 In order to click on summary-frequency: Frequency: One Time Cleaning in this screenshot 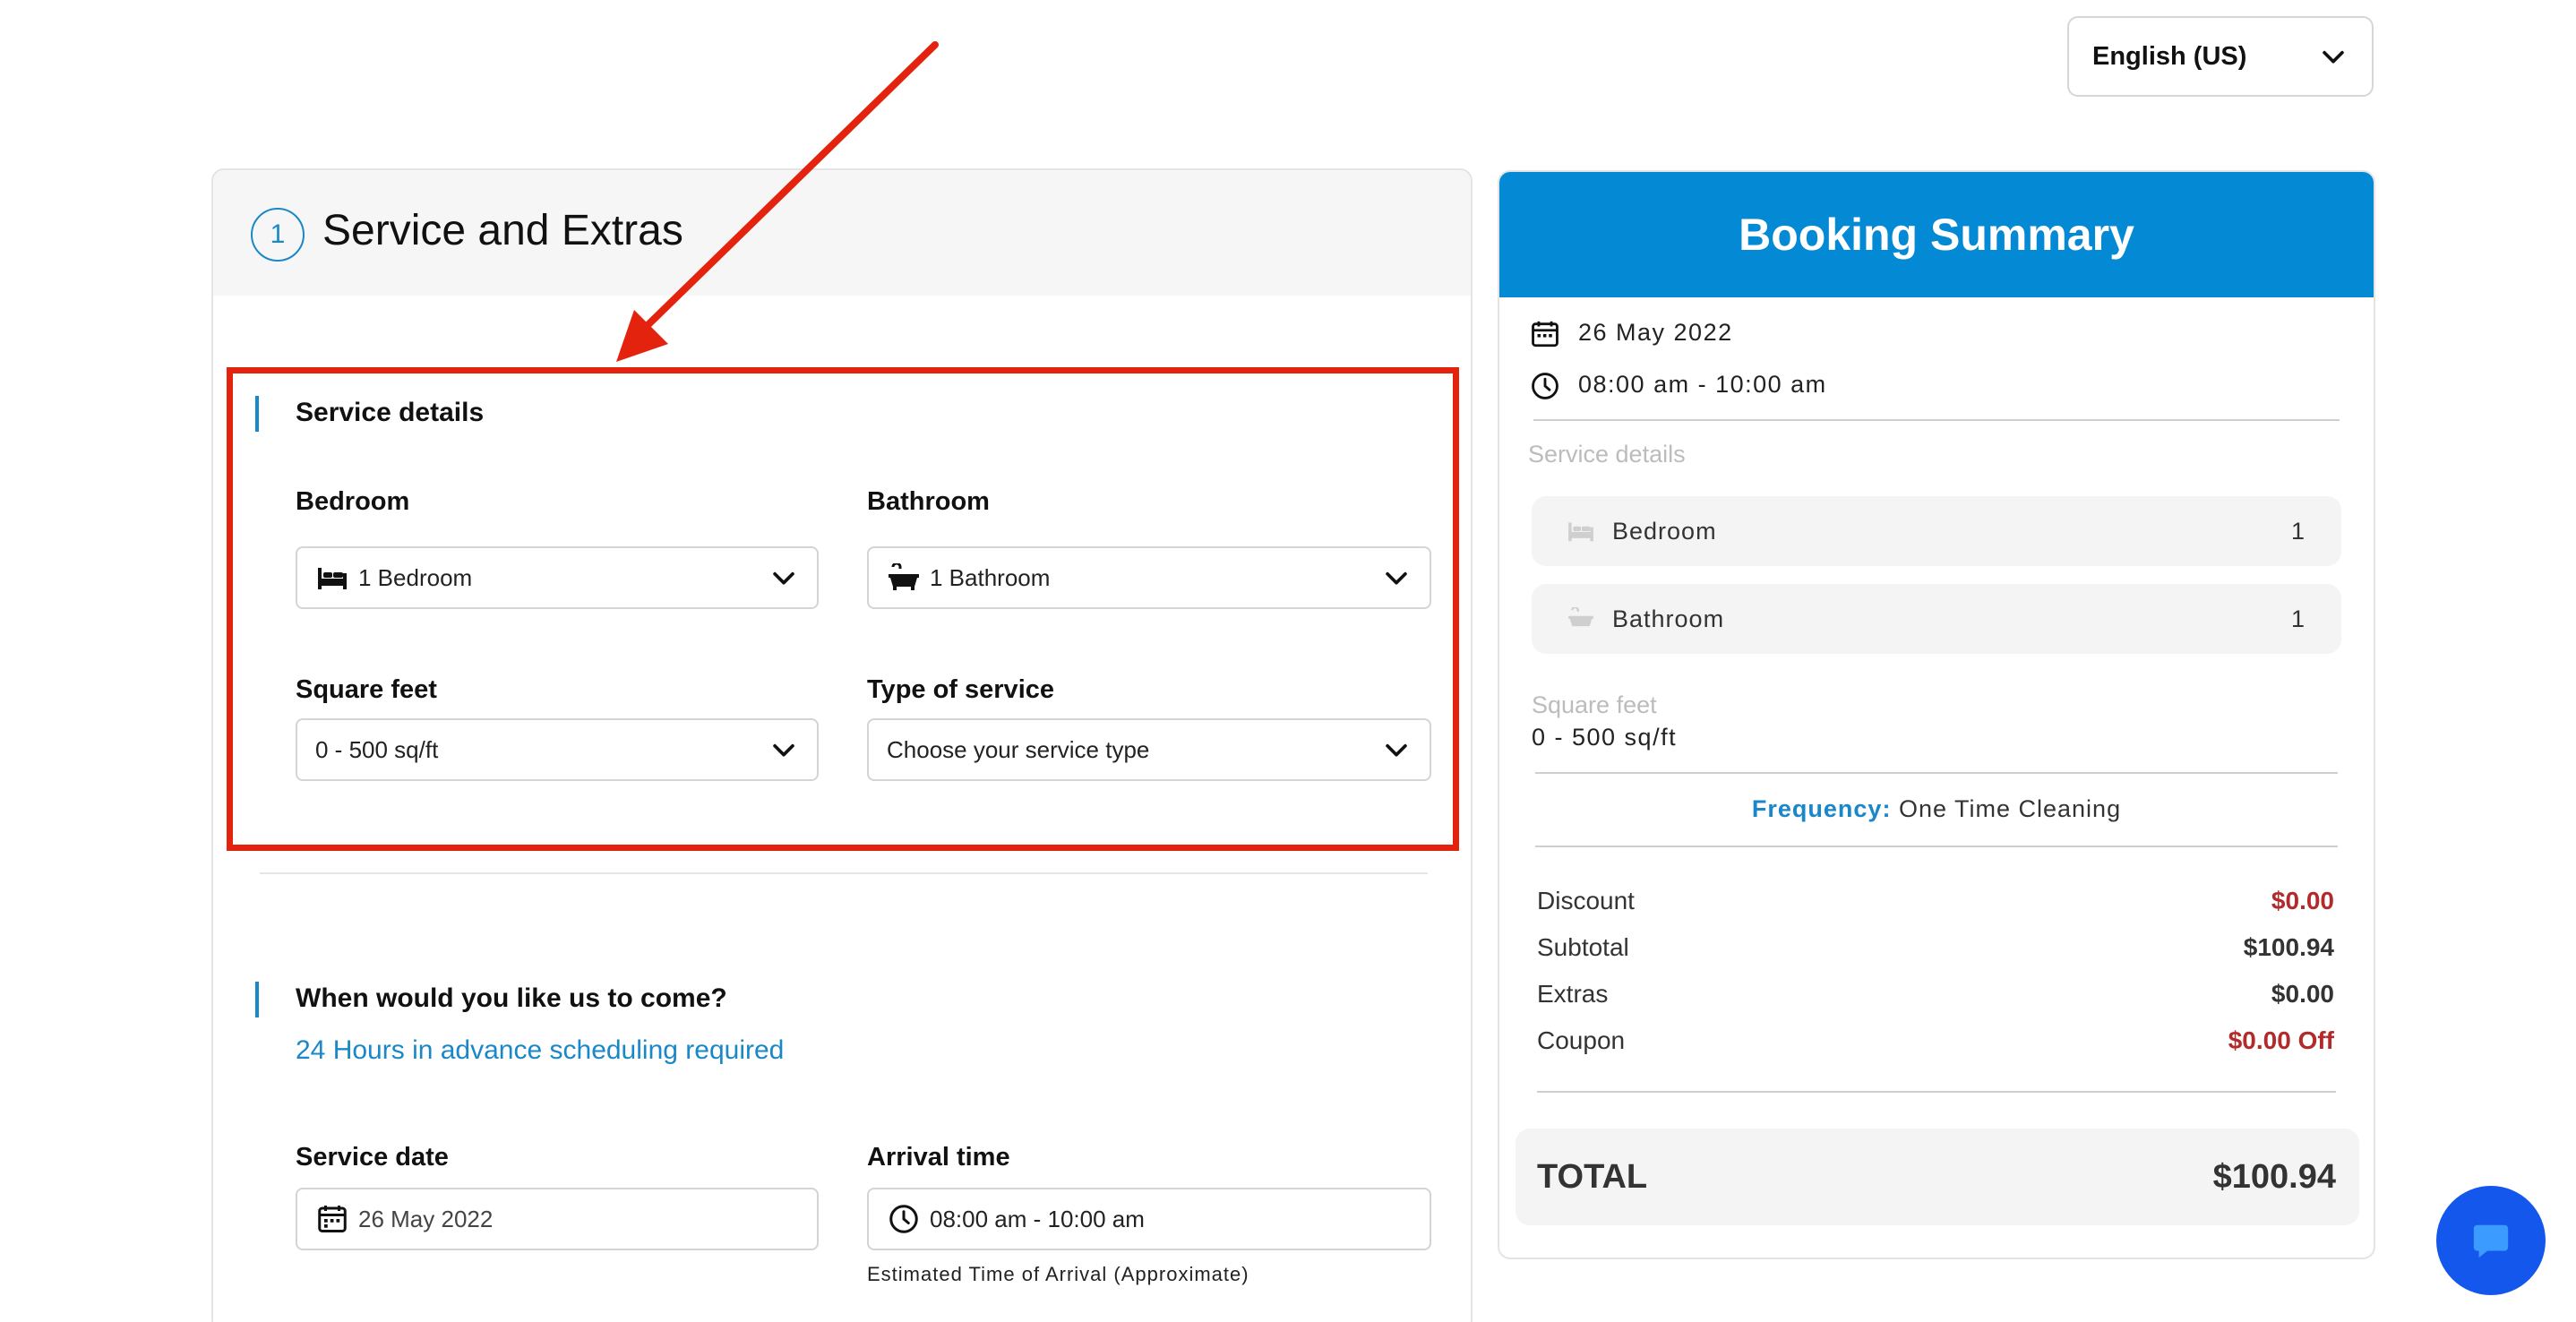, I will do `click(1936, 809)`.